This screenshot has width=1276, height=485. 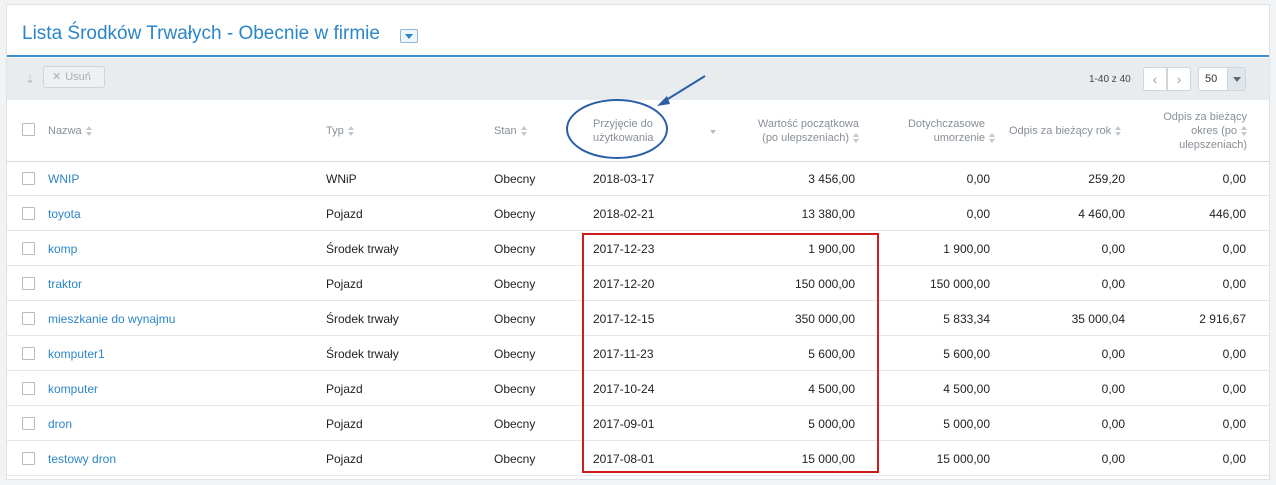 What do you see at coordinates (64, 214) in the screenshot?
I see `asset-name-link: toyota` at bounding box center [64, 214].